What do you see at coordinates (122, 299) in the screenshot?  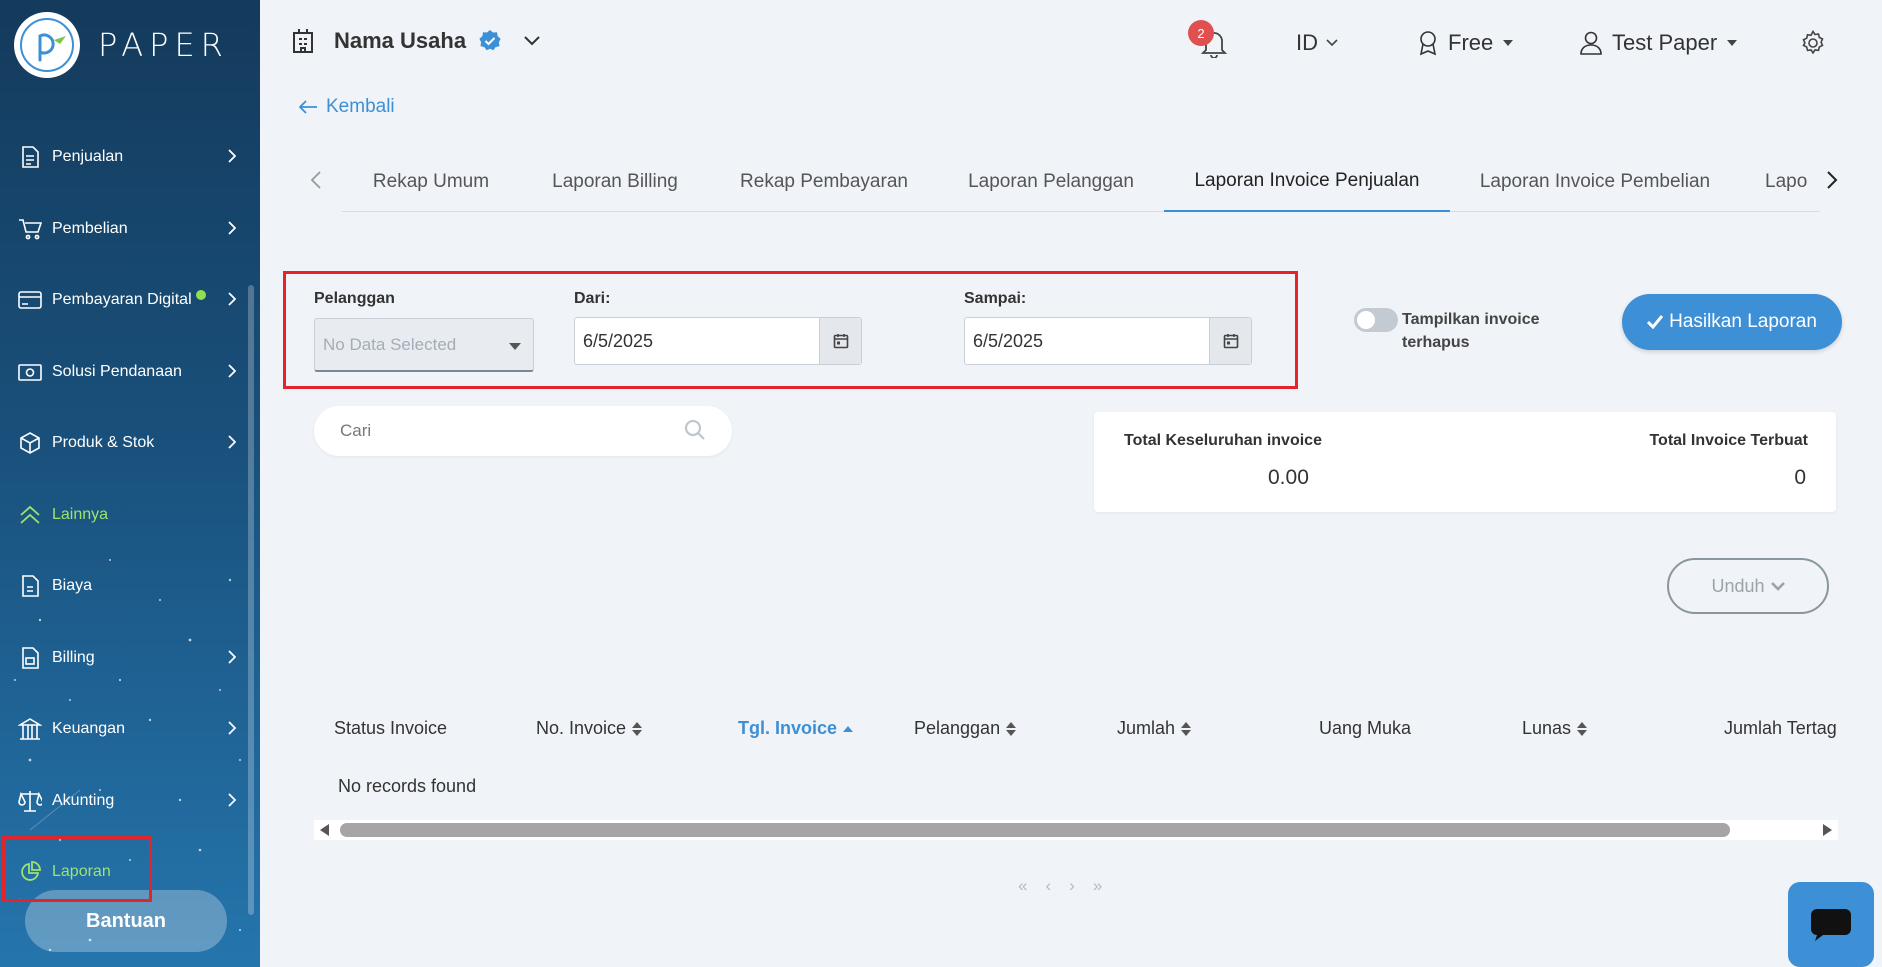 I see `sidebar-item-label: Pembayaran Digital` at bounding box center [122, 299].